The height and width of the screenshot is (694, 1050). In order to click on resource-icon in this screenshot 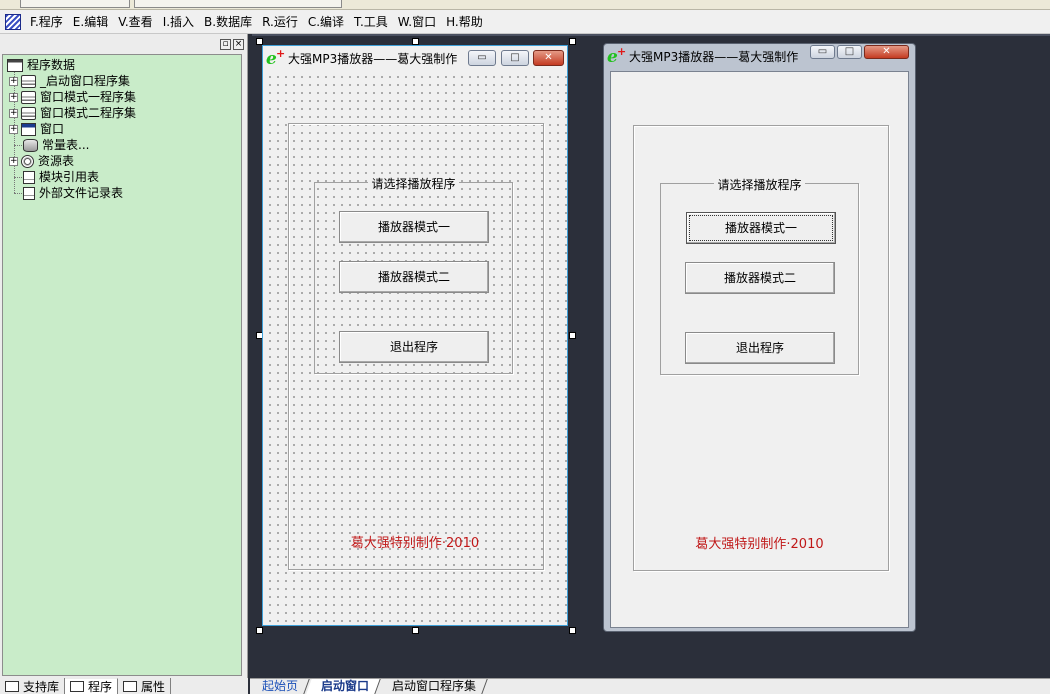, I will do `click(27, 161)`.